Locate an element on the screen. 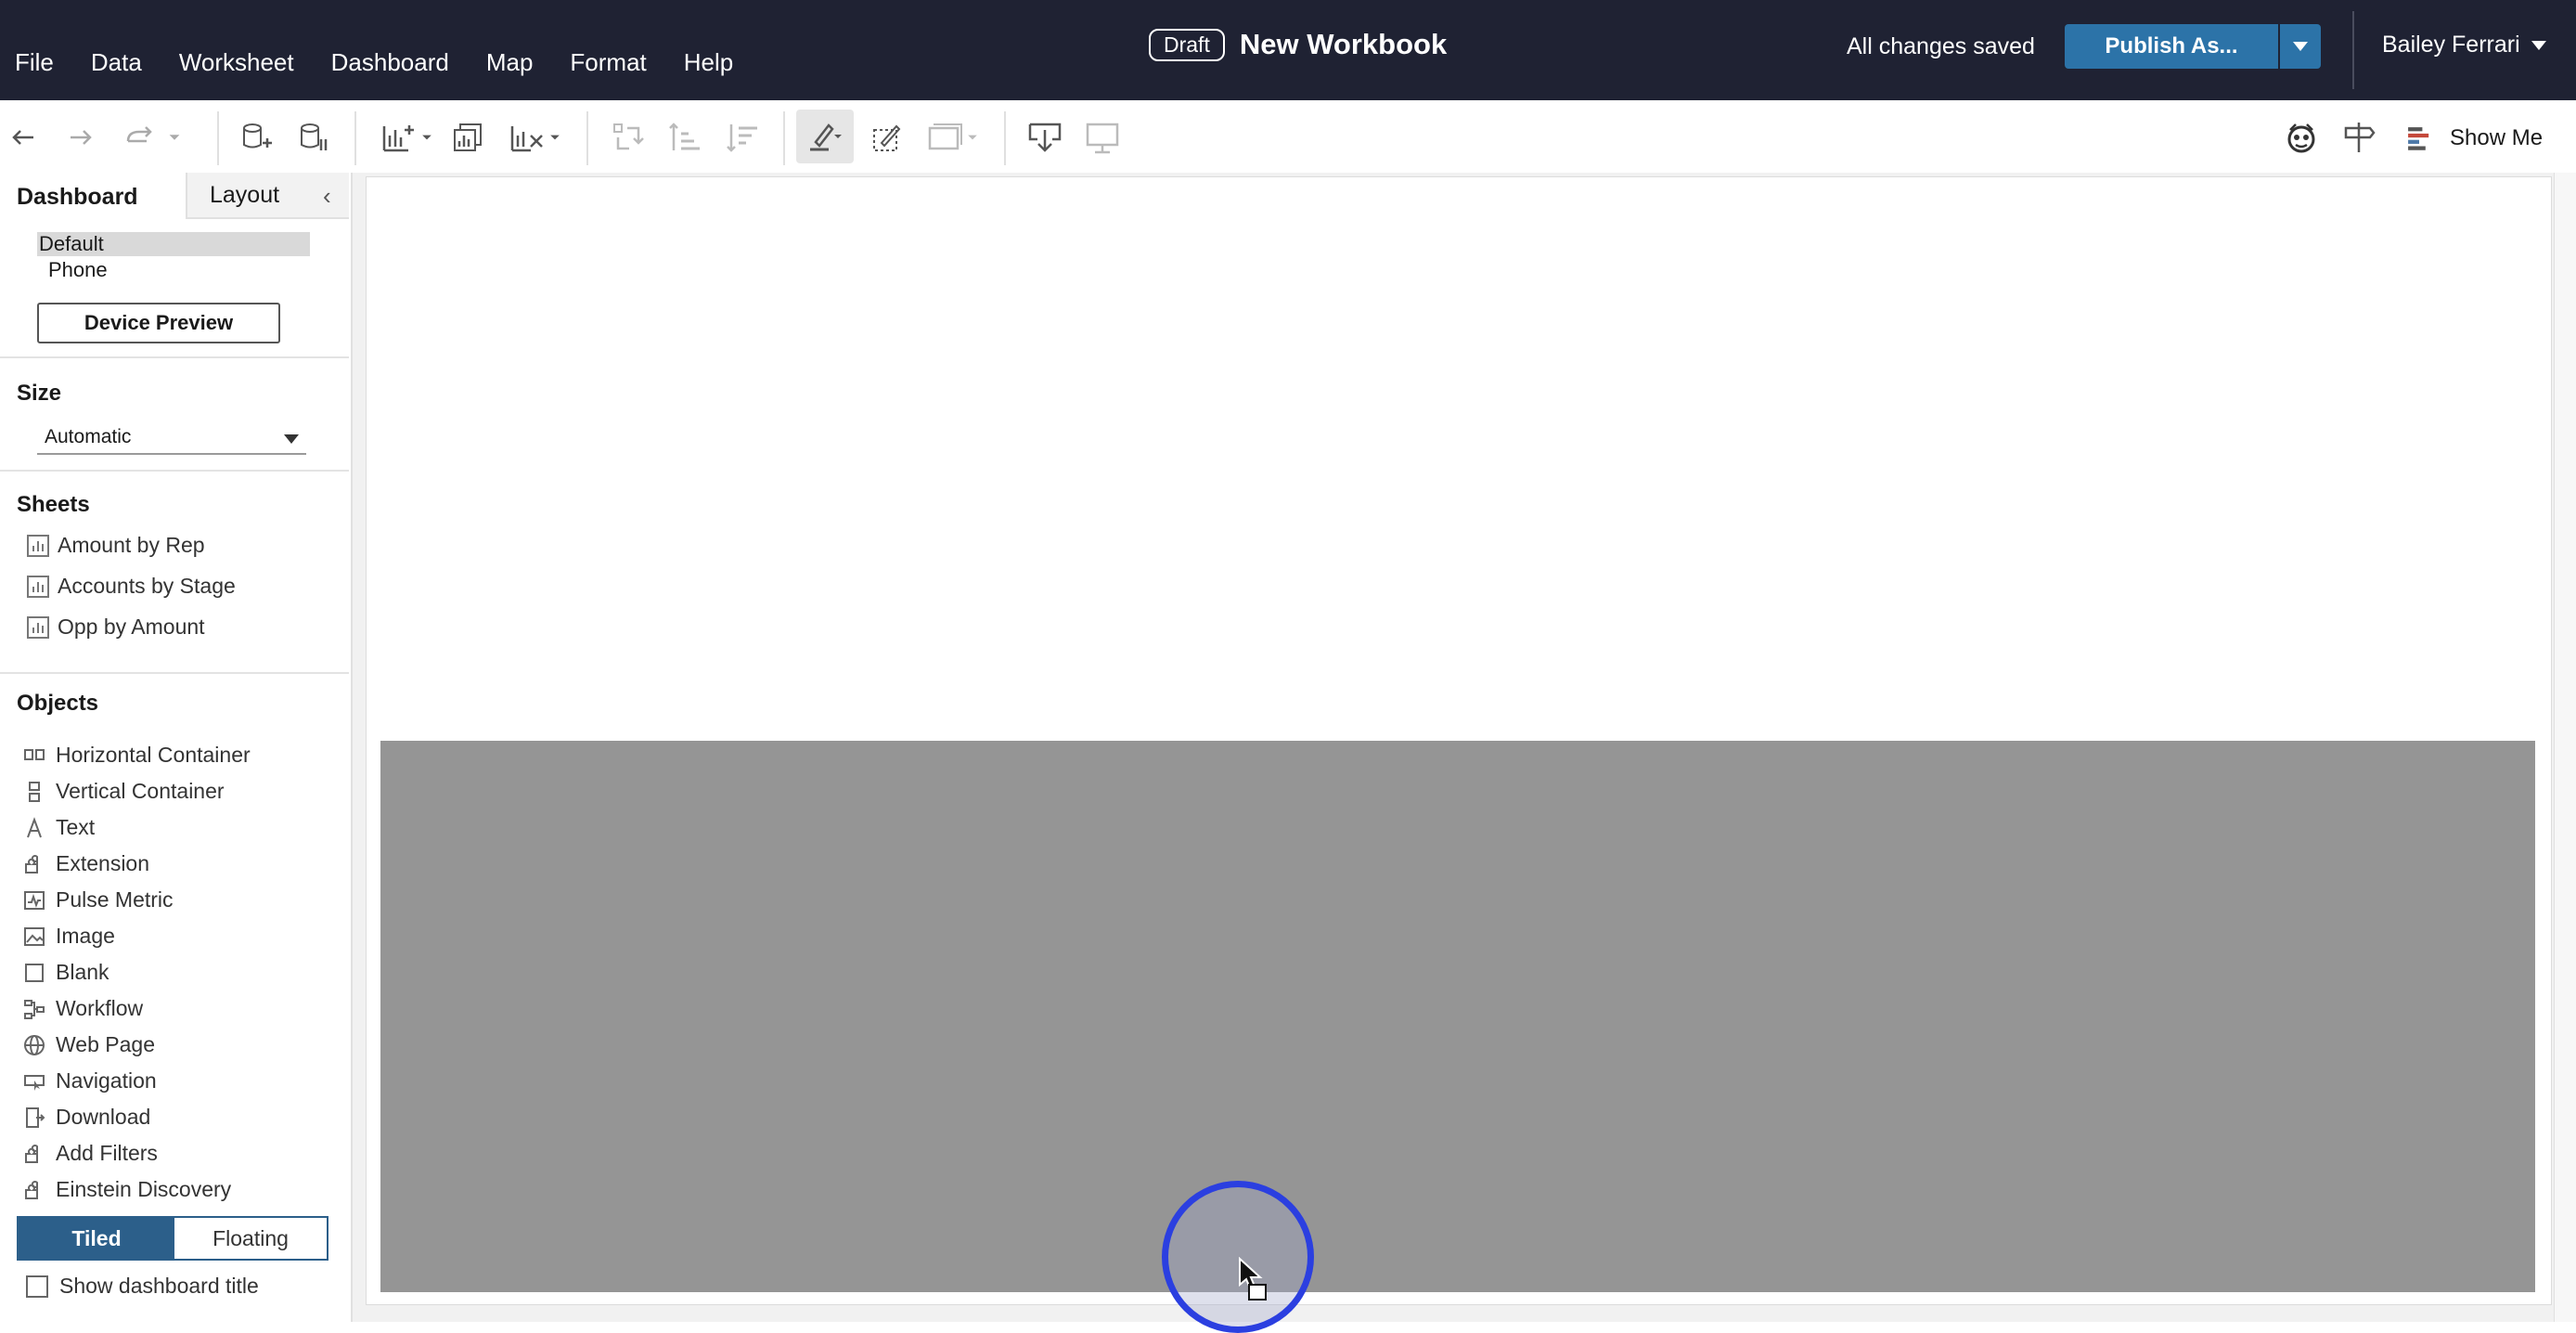 The height and width of the screenshot is (1333, 2576). download-button is located at coordinates (1044, 137).